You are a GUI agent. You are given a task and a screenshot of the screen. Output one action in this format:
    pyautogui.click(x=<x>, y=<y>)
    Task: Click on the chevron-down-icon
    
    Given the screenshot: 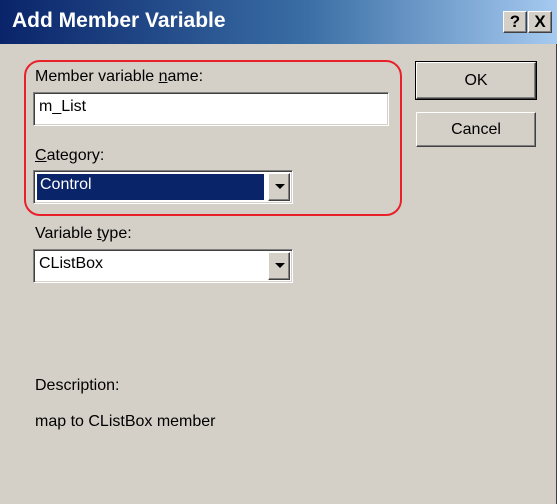 What is the action you would take?
    pyautogui.click(x=280, y=265)
    